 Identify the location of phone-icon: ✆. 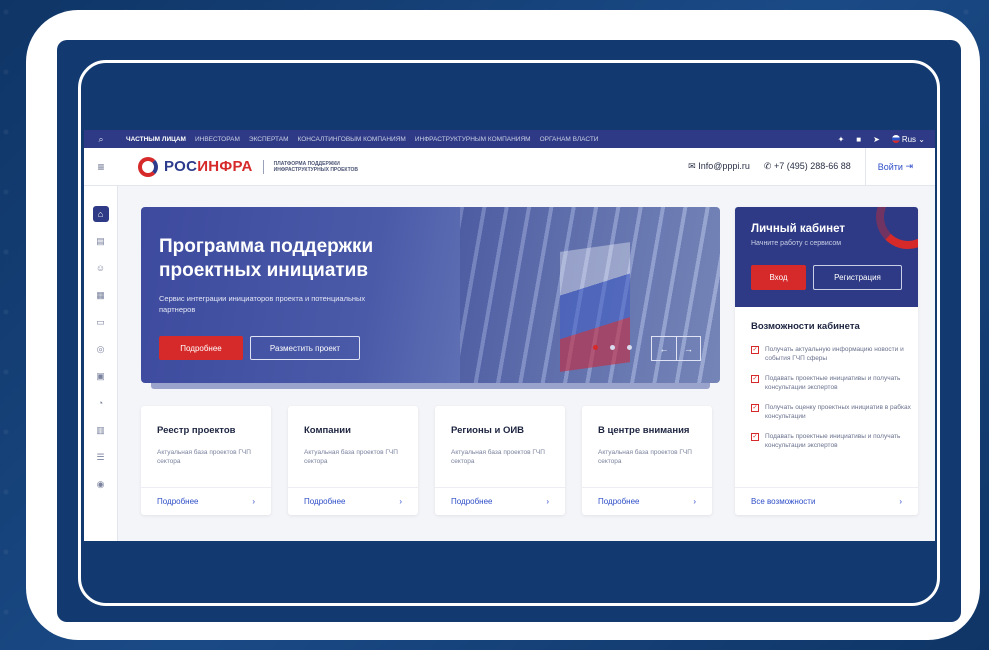
(767, 166).